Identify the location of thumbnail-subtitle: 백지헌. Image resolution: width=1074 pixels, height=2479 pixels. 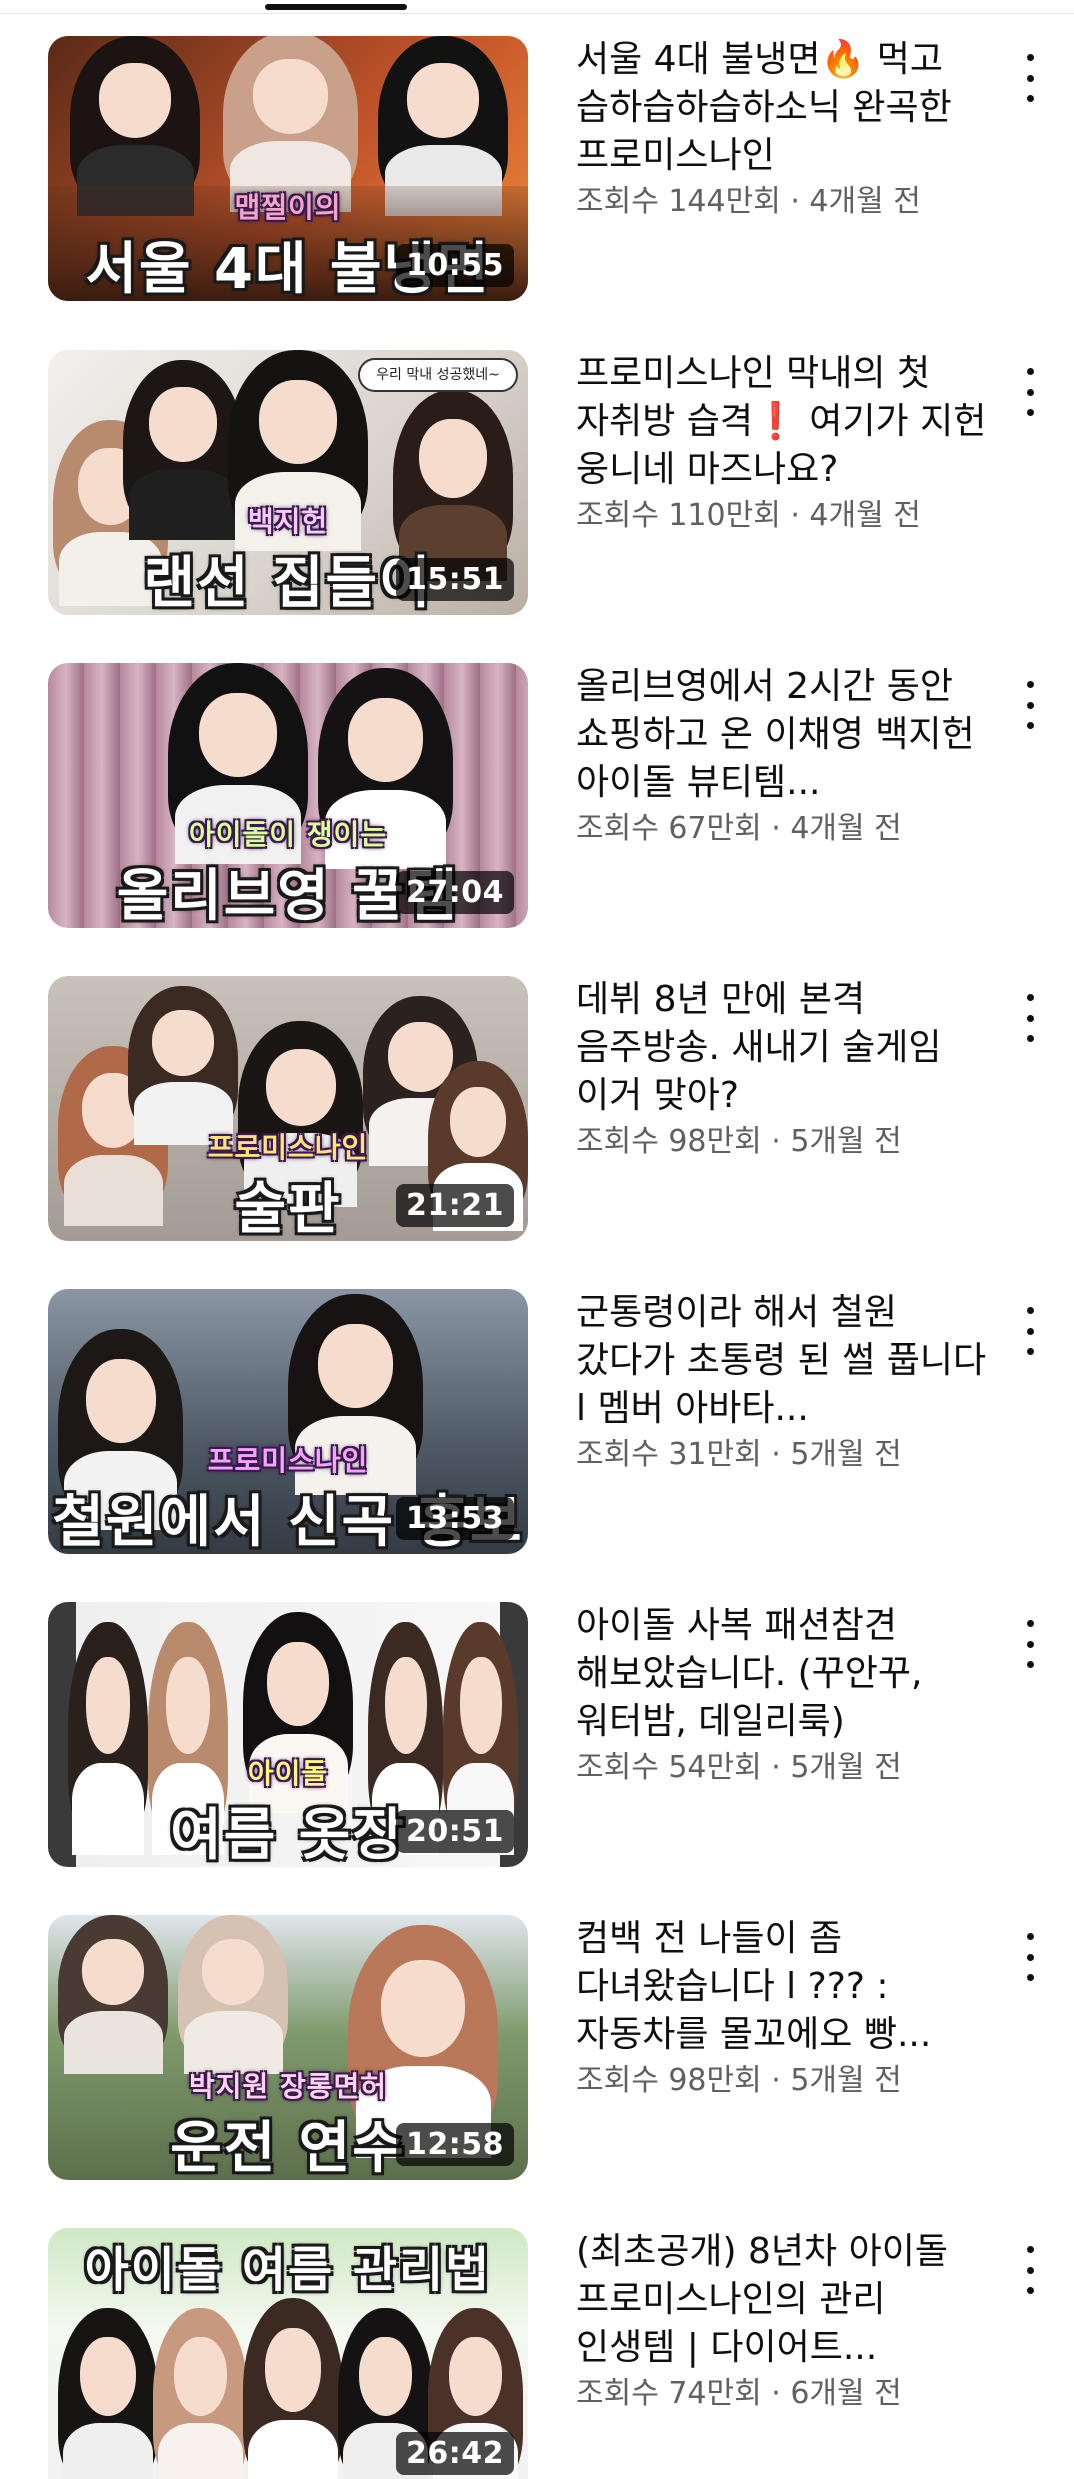
(288, 521).